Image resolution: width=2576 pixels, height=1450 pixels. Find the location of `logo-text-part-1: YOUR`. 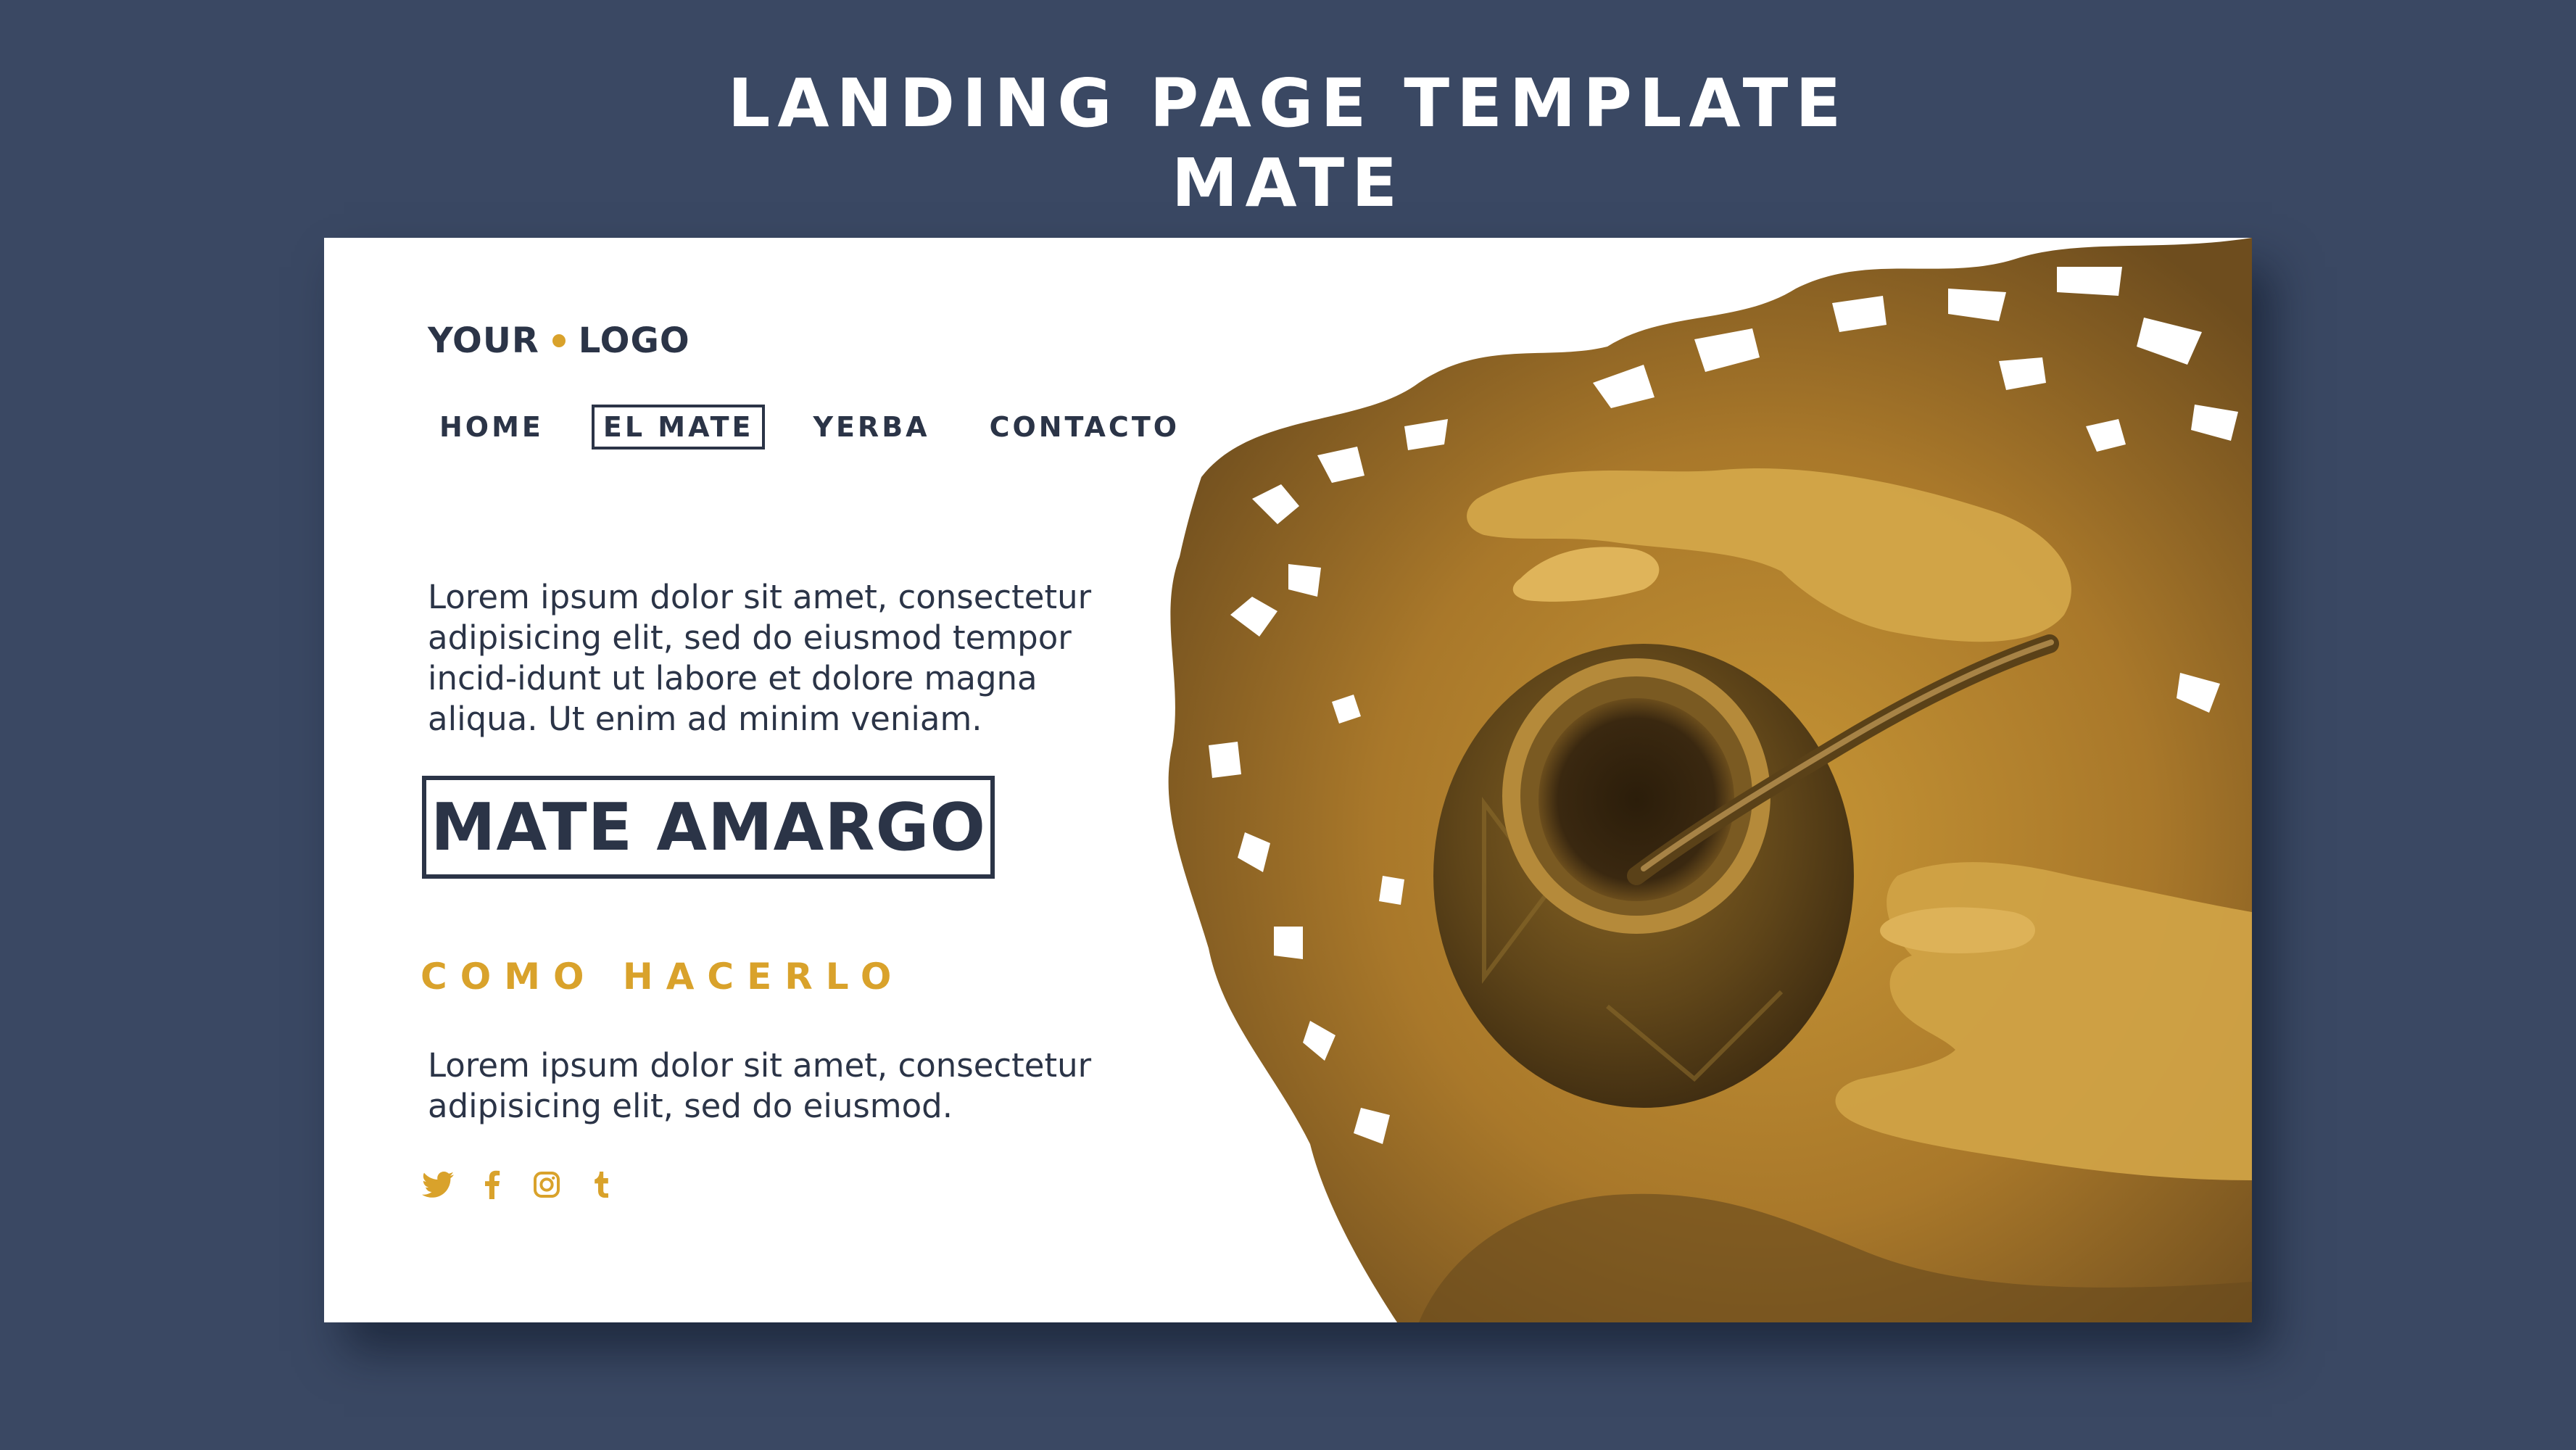

logo-text-part-1: YOUR is located at coordinates (483, 340).